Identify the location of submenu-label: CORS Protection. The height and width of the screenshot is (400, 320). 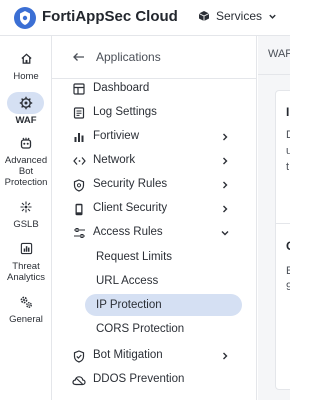
(140, 329).